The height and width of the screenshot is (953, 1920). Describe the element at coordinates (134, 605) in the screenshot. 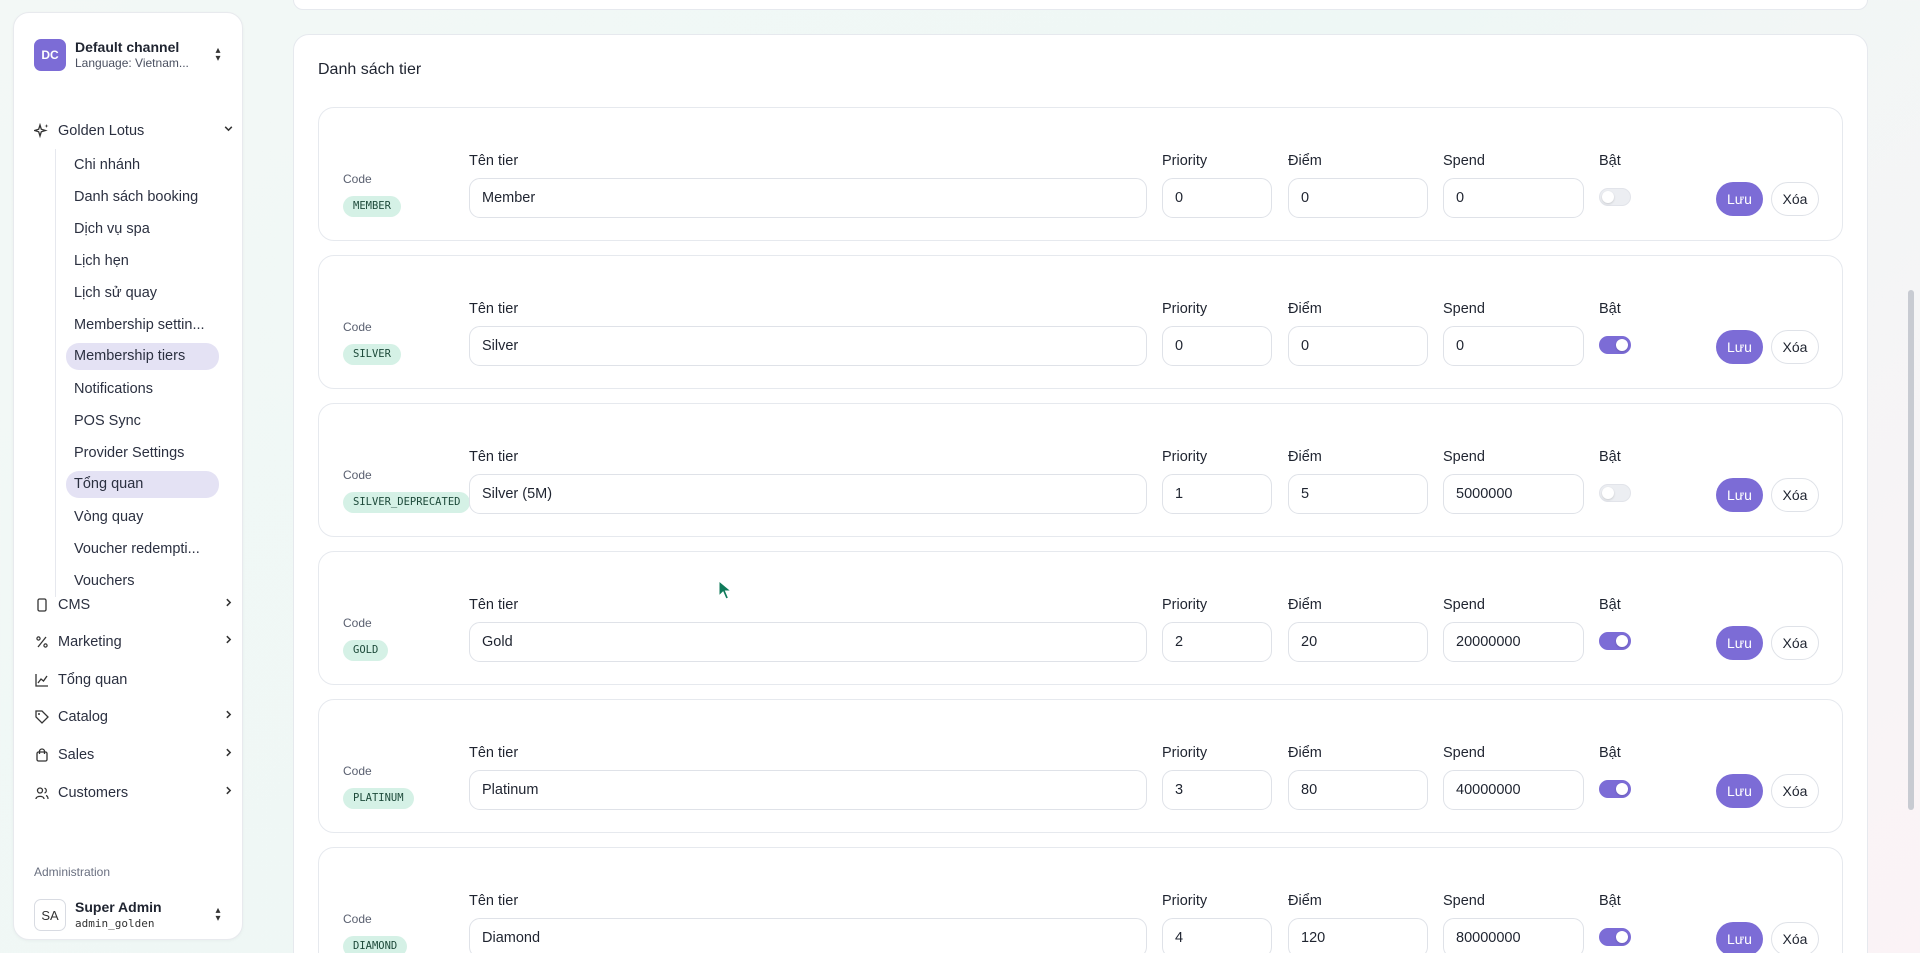

I see `sidebar-item-cms: CMS` at that location.